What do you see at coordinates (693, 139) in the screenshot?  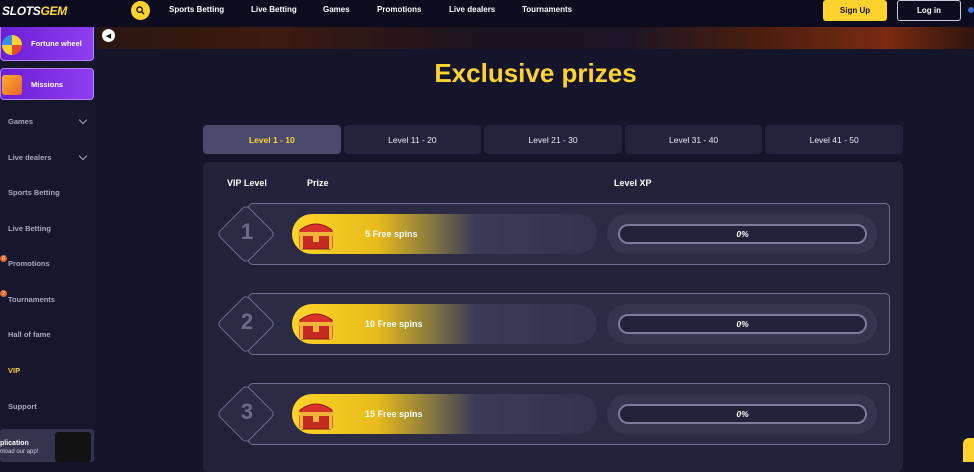 I see `tab-level-31-40: Level 31 - 40` at bounding box center [693, 139].